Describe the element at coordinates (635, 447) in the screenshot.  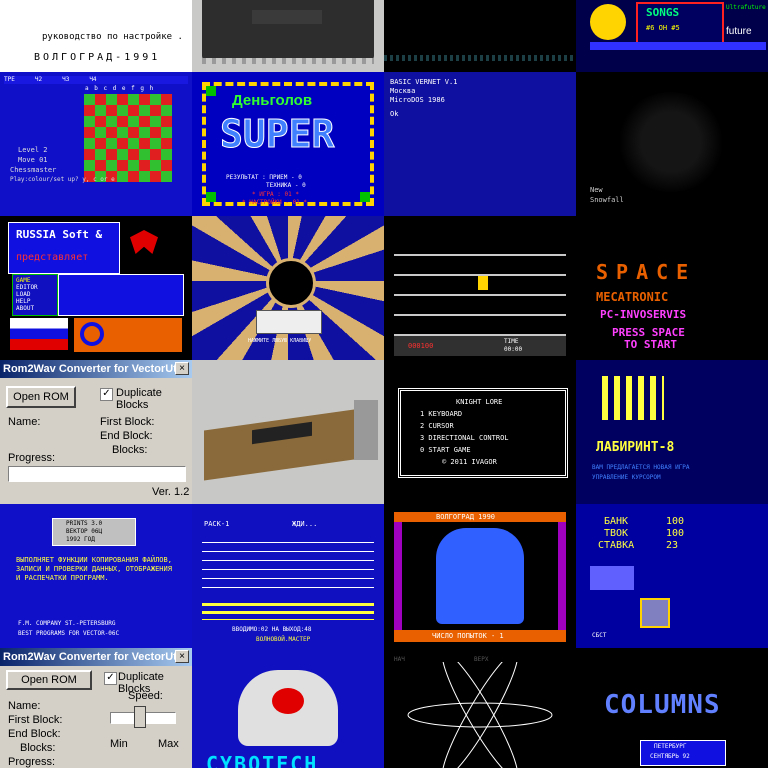
I see `labirint-title: ЛАБИРИНТ-8` at that location.